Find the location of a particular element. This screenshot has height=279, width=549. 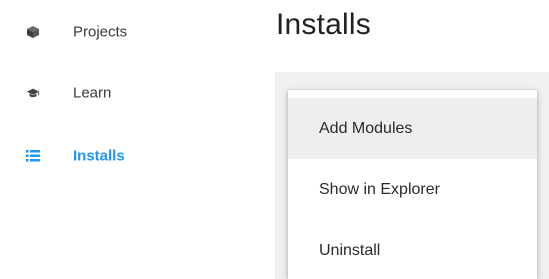

sidebar-item-label: Installs is located at coordinates (99, 156).